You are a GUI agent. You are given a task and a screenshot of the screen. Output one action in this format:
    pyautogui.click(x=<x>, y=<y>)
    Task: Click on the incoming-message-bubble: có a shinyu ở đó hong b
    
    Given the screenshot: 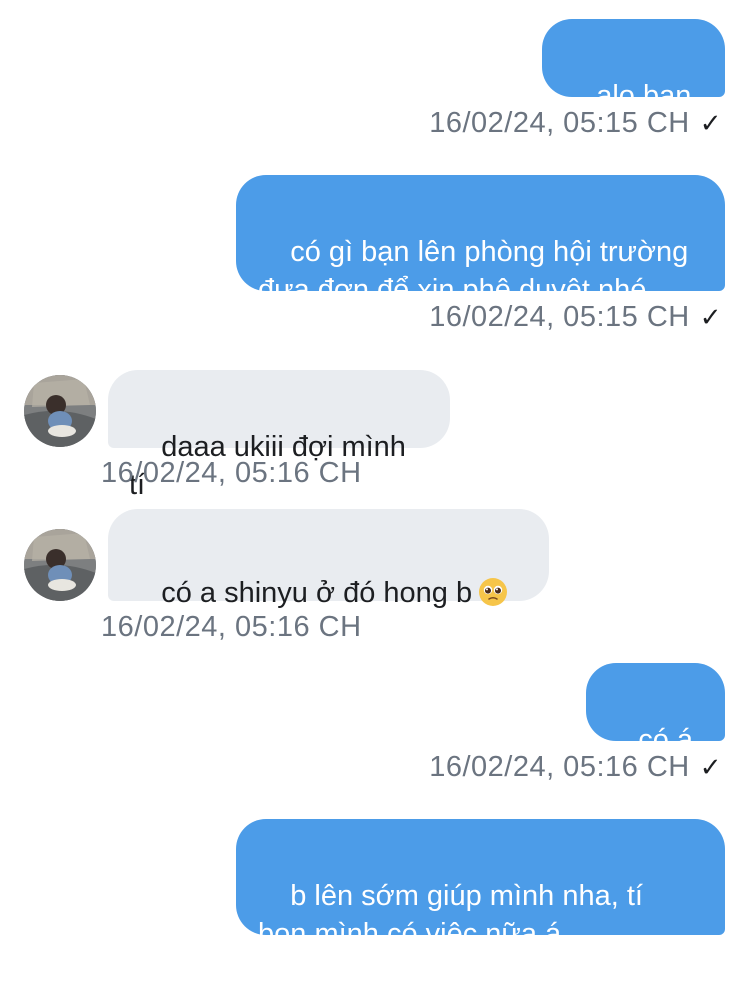 What is the action you would take?
    pyautogui.click(x=328, y=559)
    